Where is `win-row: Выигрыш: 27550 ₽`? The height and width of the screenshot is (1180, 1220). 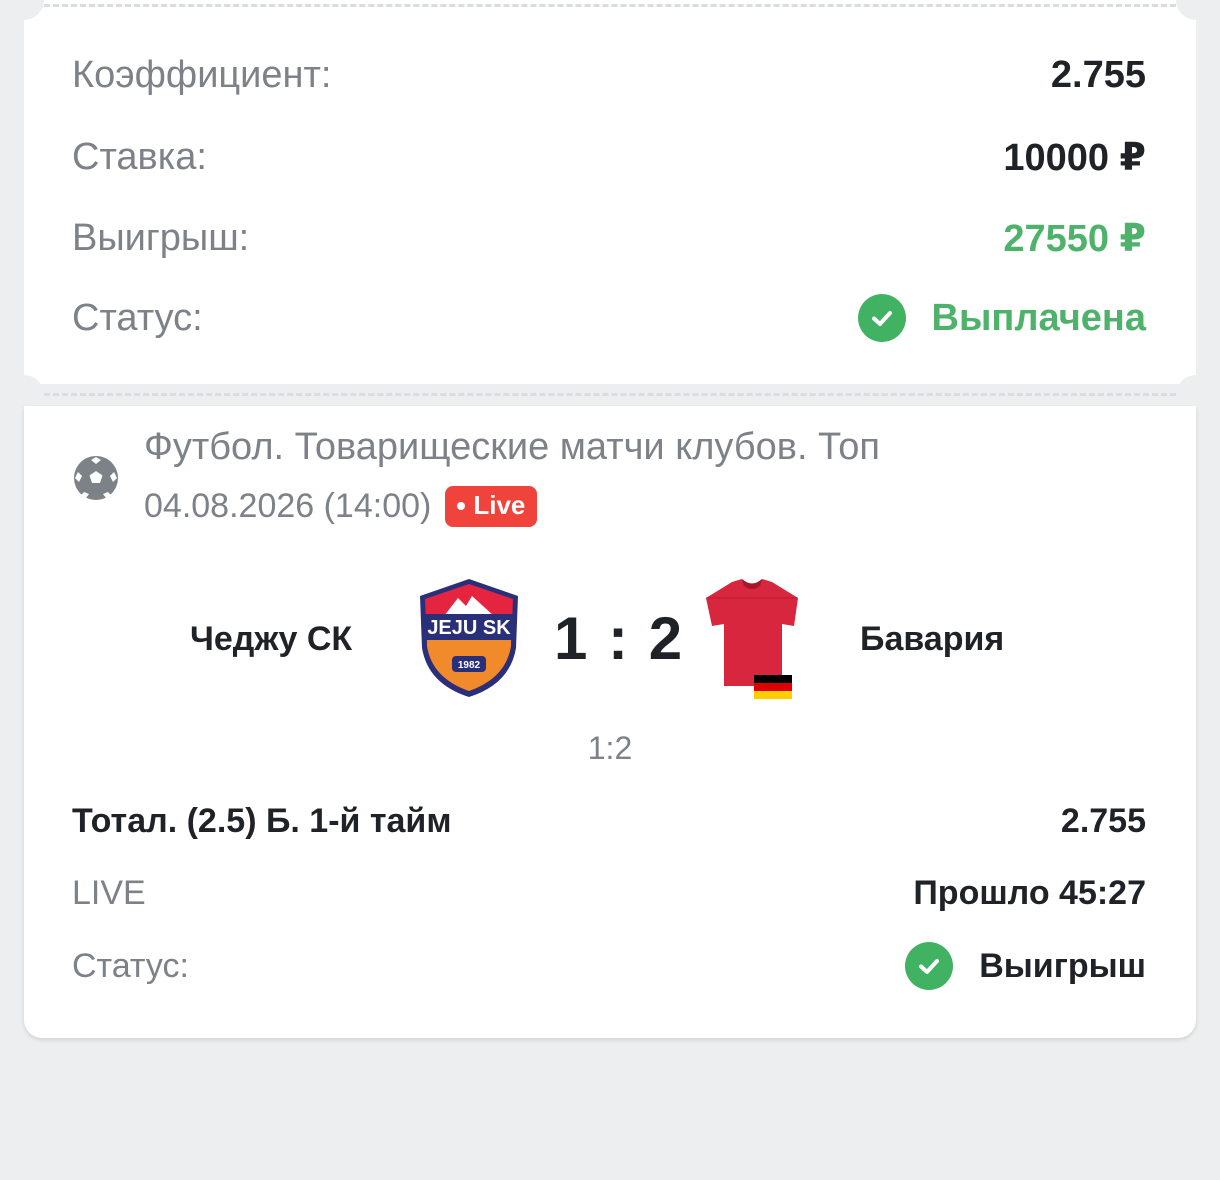 win-row: Выигрыш: 27550 ₽ is located at coordinates (609, 238).